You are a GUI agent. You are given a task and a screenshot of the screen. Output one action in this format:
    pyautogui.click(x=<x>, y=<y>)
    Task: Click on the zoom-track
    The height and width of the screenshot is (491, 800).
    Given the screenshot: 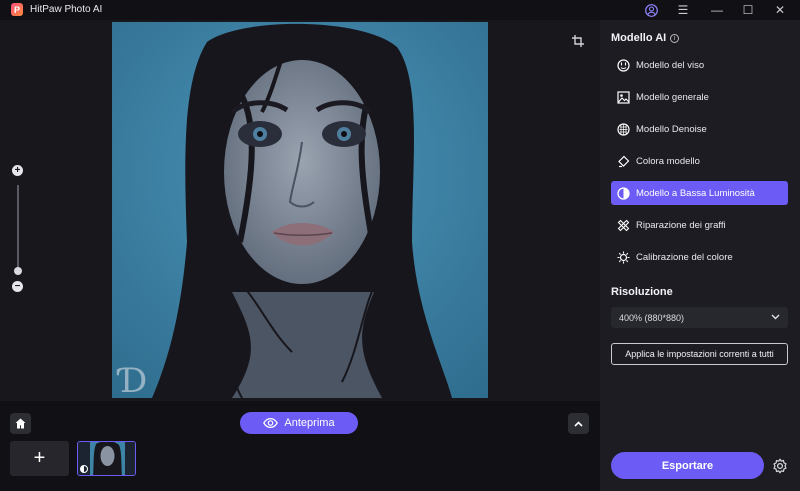 What is the action you would take?
    pyautogui.click(x=18, y=229)
    